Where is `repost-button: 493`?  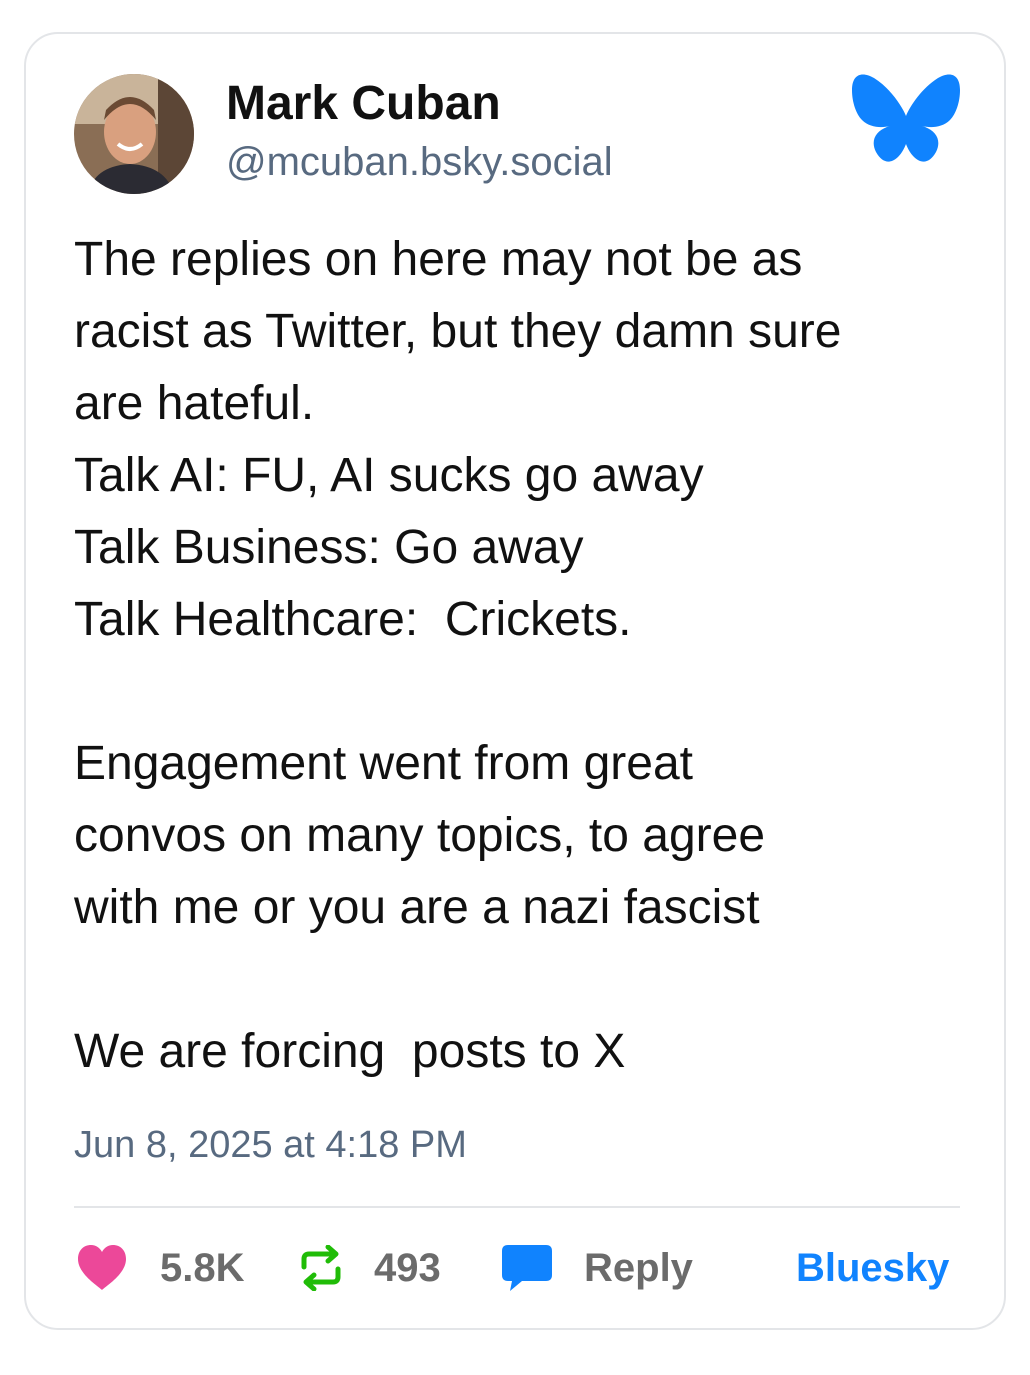
repost-button: 493 is located at coordinates (369, 1268).